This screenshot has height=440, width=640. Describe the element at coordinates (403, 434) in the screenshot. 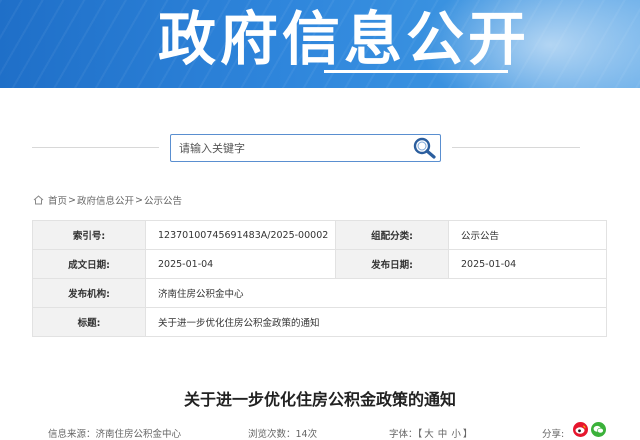

I see `font-size-label: 字体：` at that location.